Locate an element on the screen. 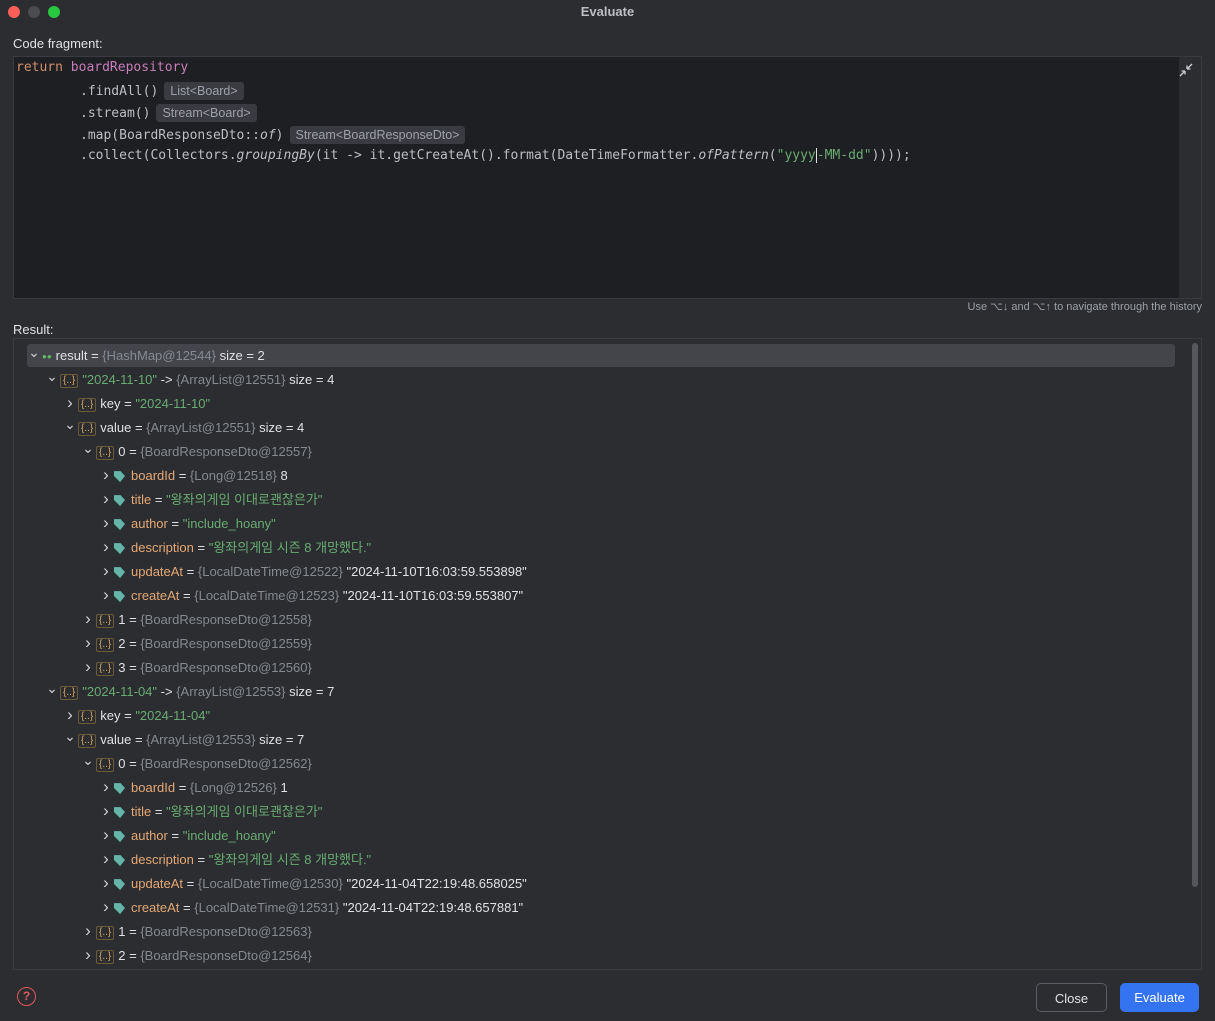 Image resolution: width=1215 pixels, height=1021 pixels. code-fragment-label: Code fragment: is located at coordinates (58, 43).